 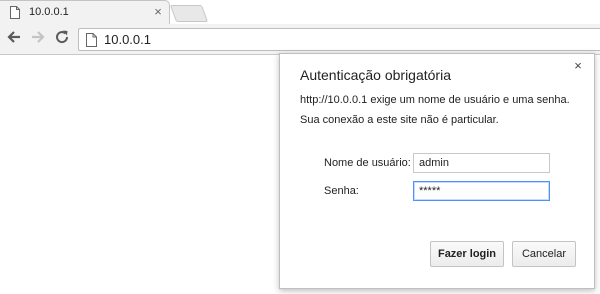 What do you see at coordinates (49, 12) in the screenshot?
I see `tab-title: 10.0.0.1` at bounding box center [49, 12].